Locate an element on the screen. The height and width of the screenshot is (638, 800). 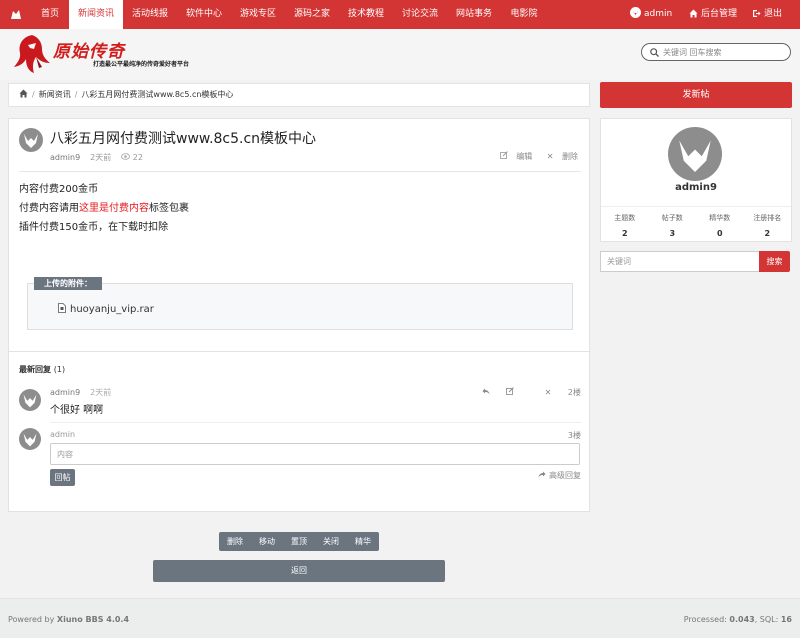
delete-post-button: ✕ 删除 is located at coordinates (559, 156).